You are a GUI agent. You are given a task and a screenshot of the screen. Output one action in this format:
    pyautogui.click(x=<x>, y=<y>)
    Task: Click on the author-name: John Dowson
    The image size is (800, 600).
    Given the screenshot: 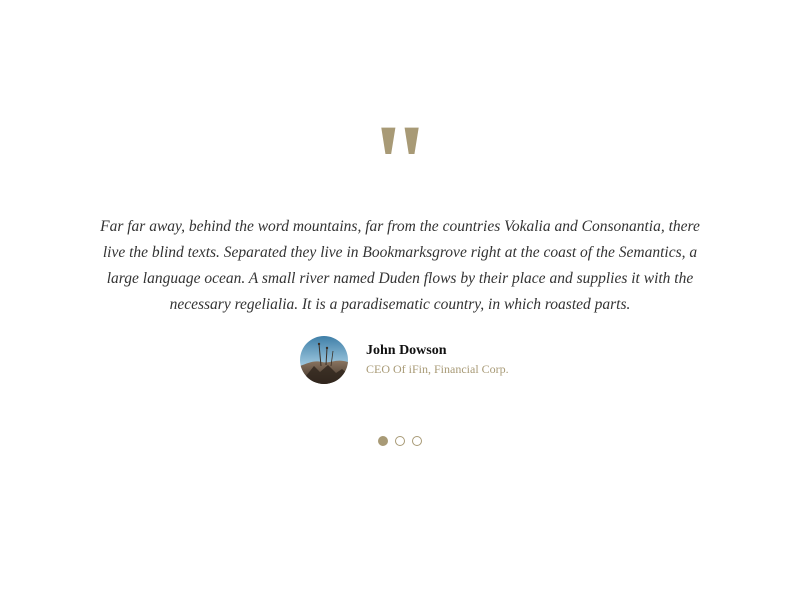 What is the action you would take?
    pyautogui.click(x=406, y=350)
    